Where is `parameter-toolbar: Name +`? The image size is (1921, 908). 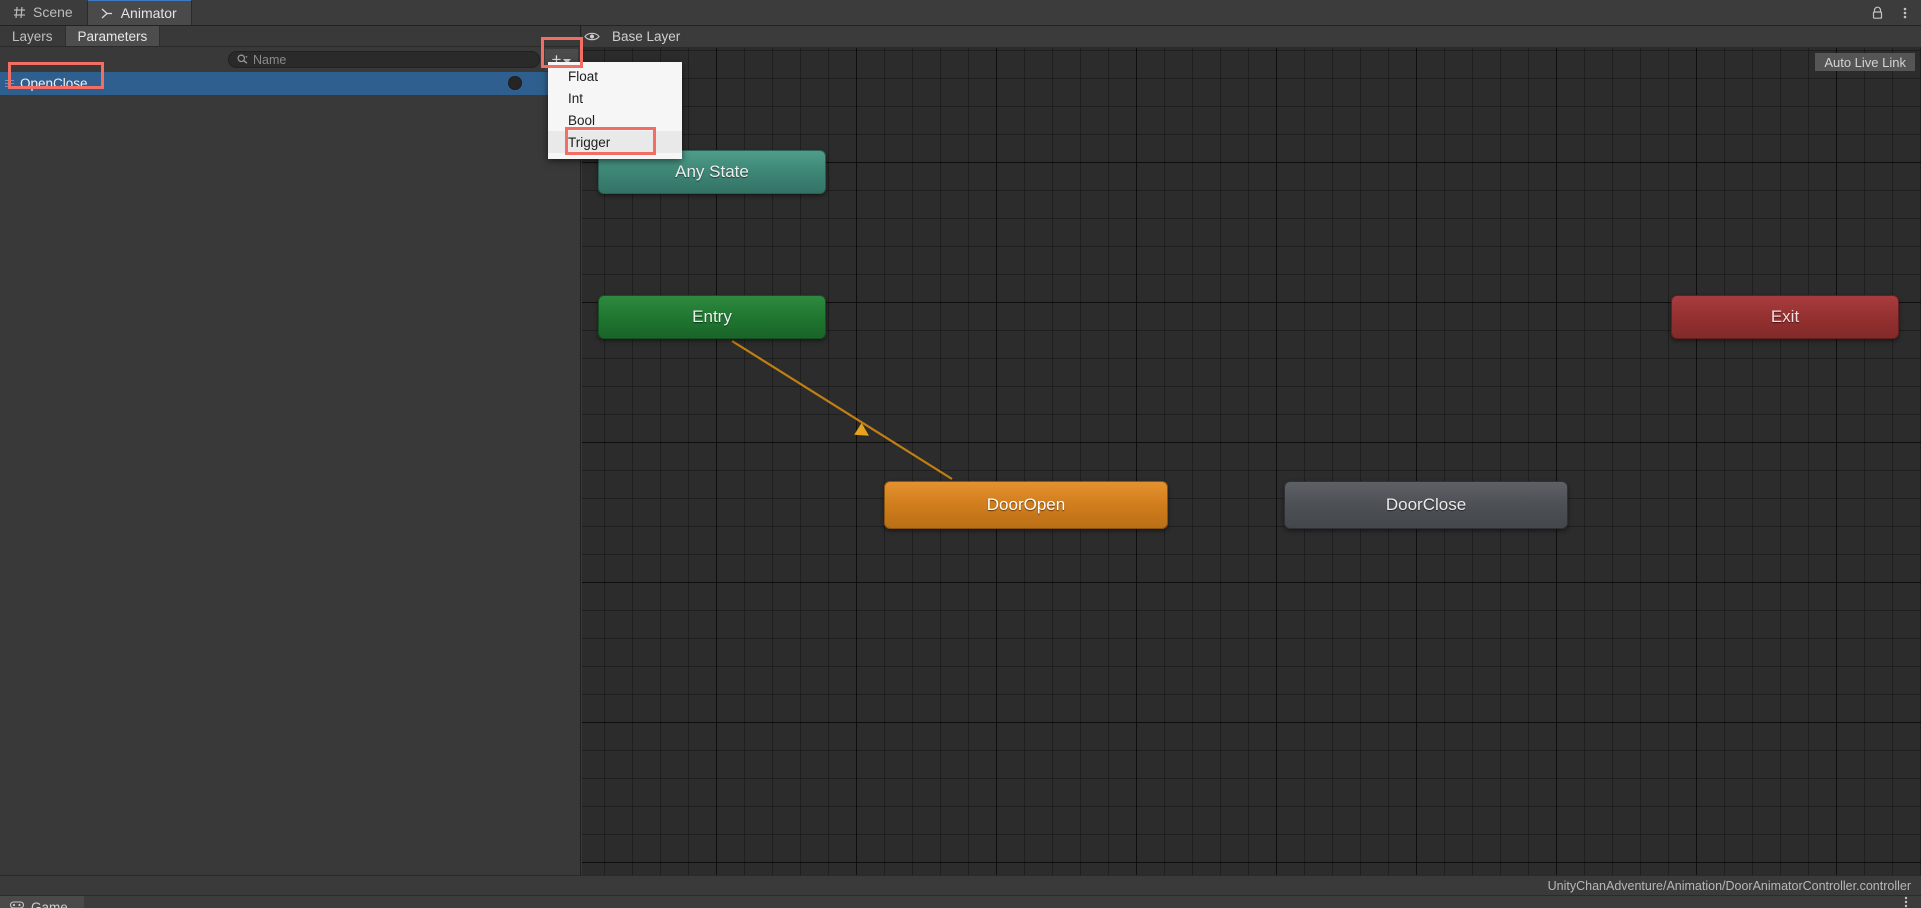 parameter-toolbar: Name + is located at coordinates (290, 59).